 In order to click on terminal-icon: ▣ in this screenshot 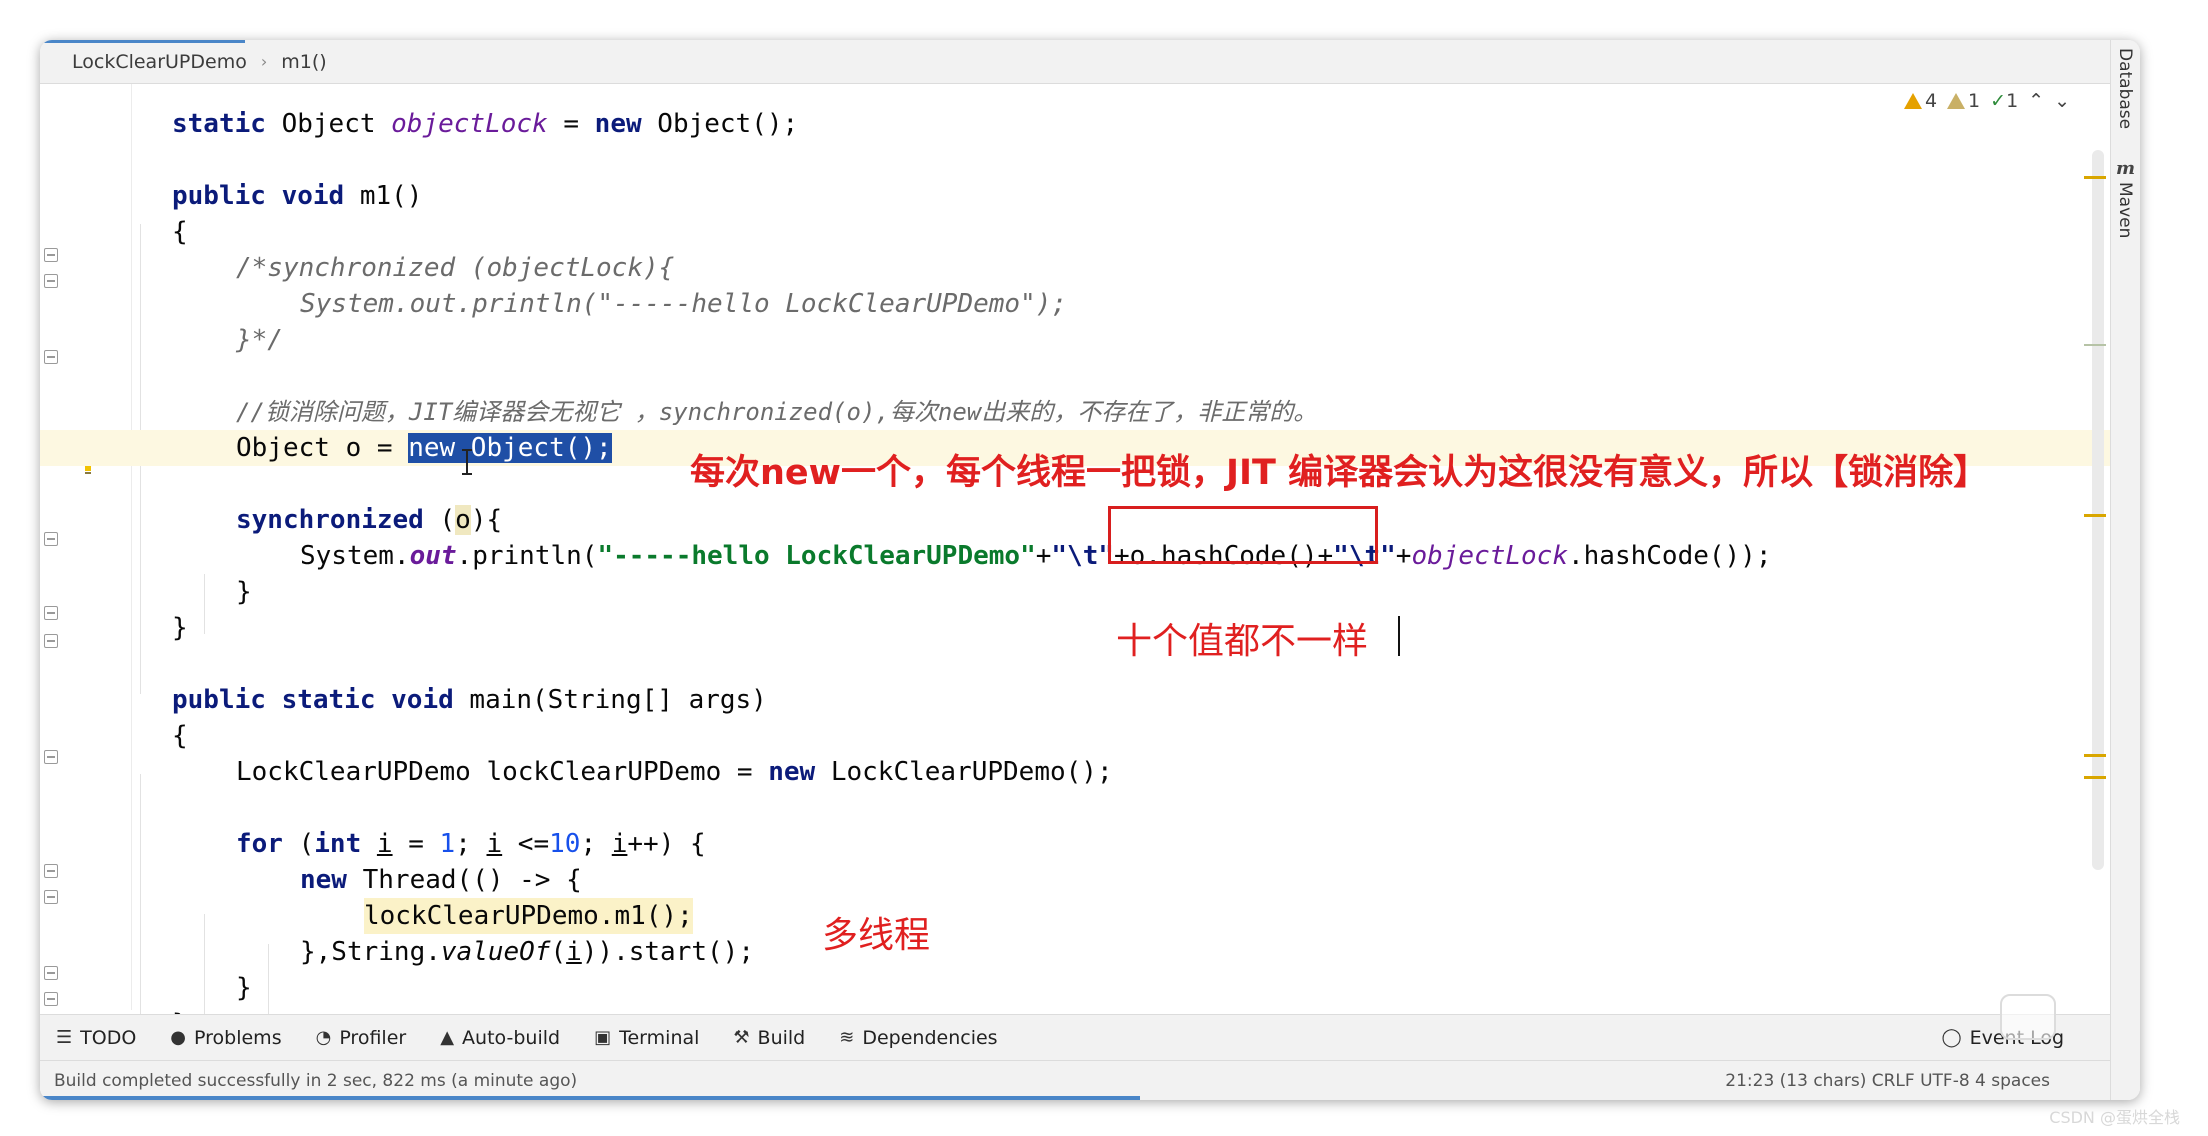, I will do `click(603, 1037)`.